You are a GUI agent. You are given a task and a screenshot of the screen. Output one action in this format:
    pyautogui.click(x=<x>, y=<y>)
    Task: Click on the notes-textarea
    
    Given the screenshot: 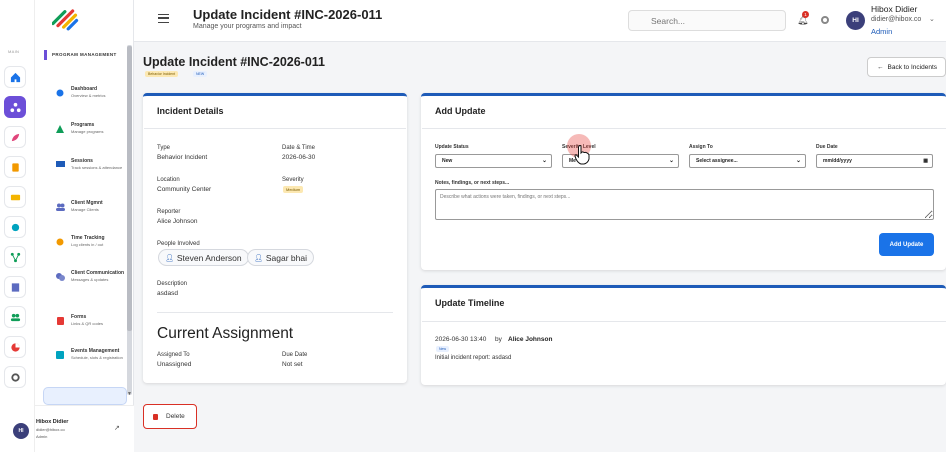 What is the action you would take?
    pyautogui.click(x=684, y=204)
    